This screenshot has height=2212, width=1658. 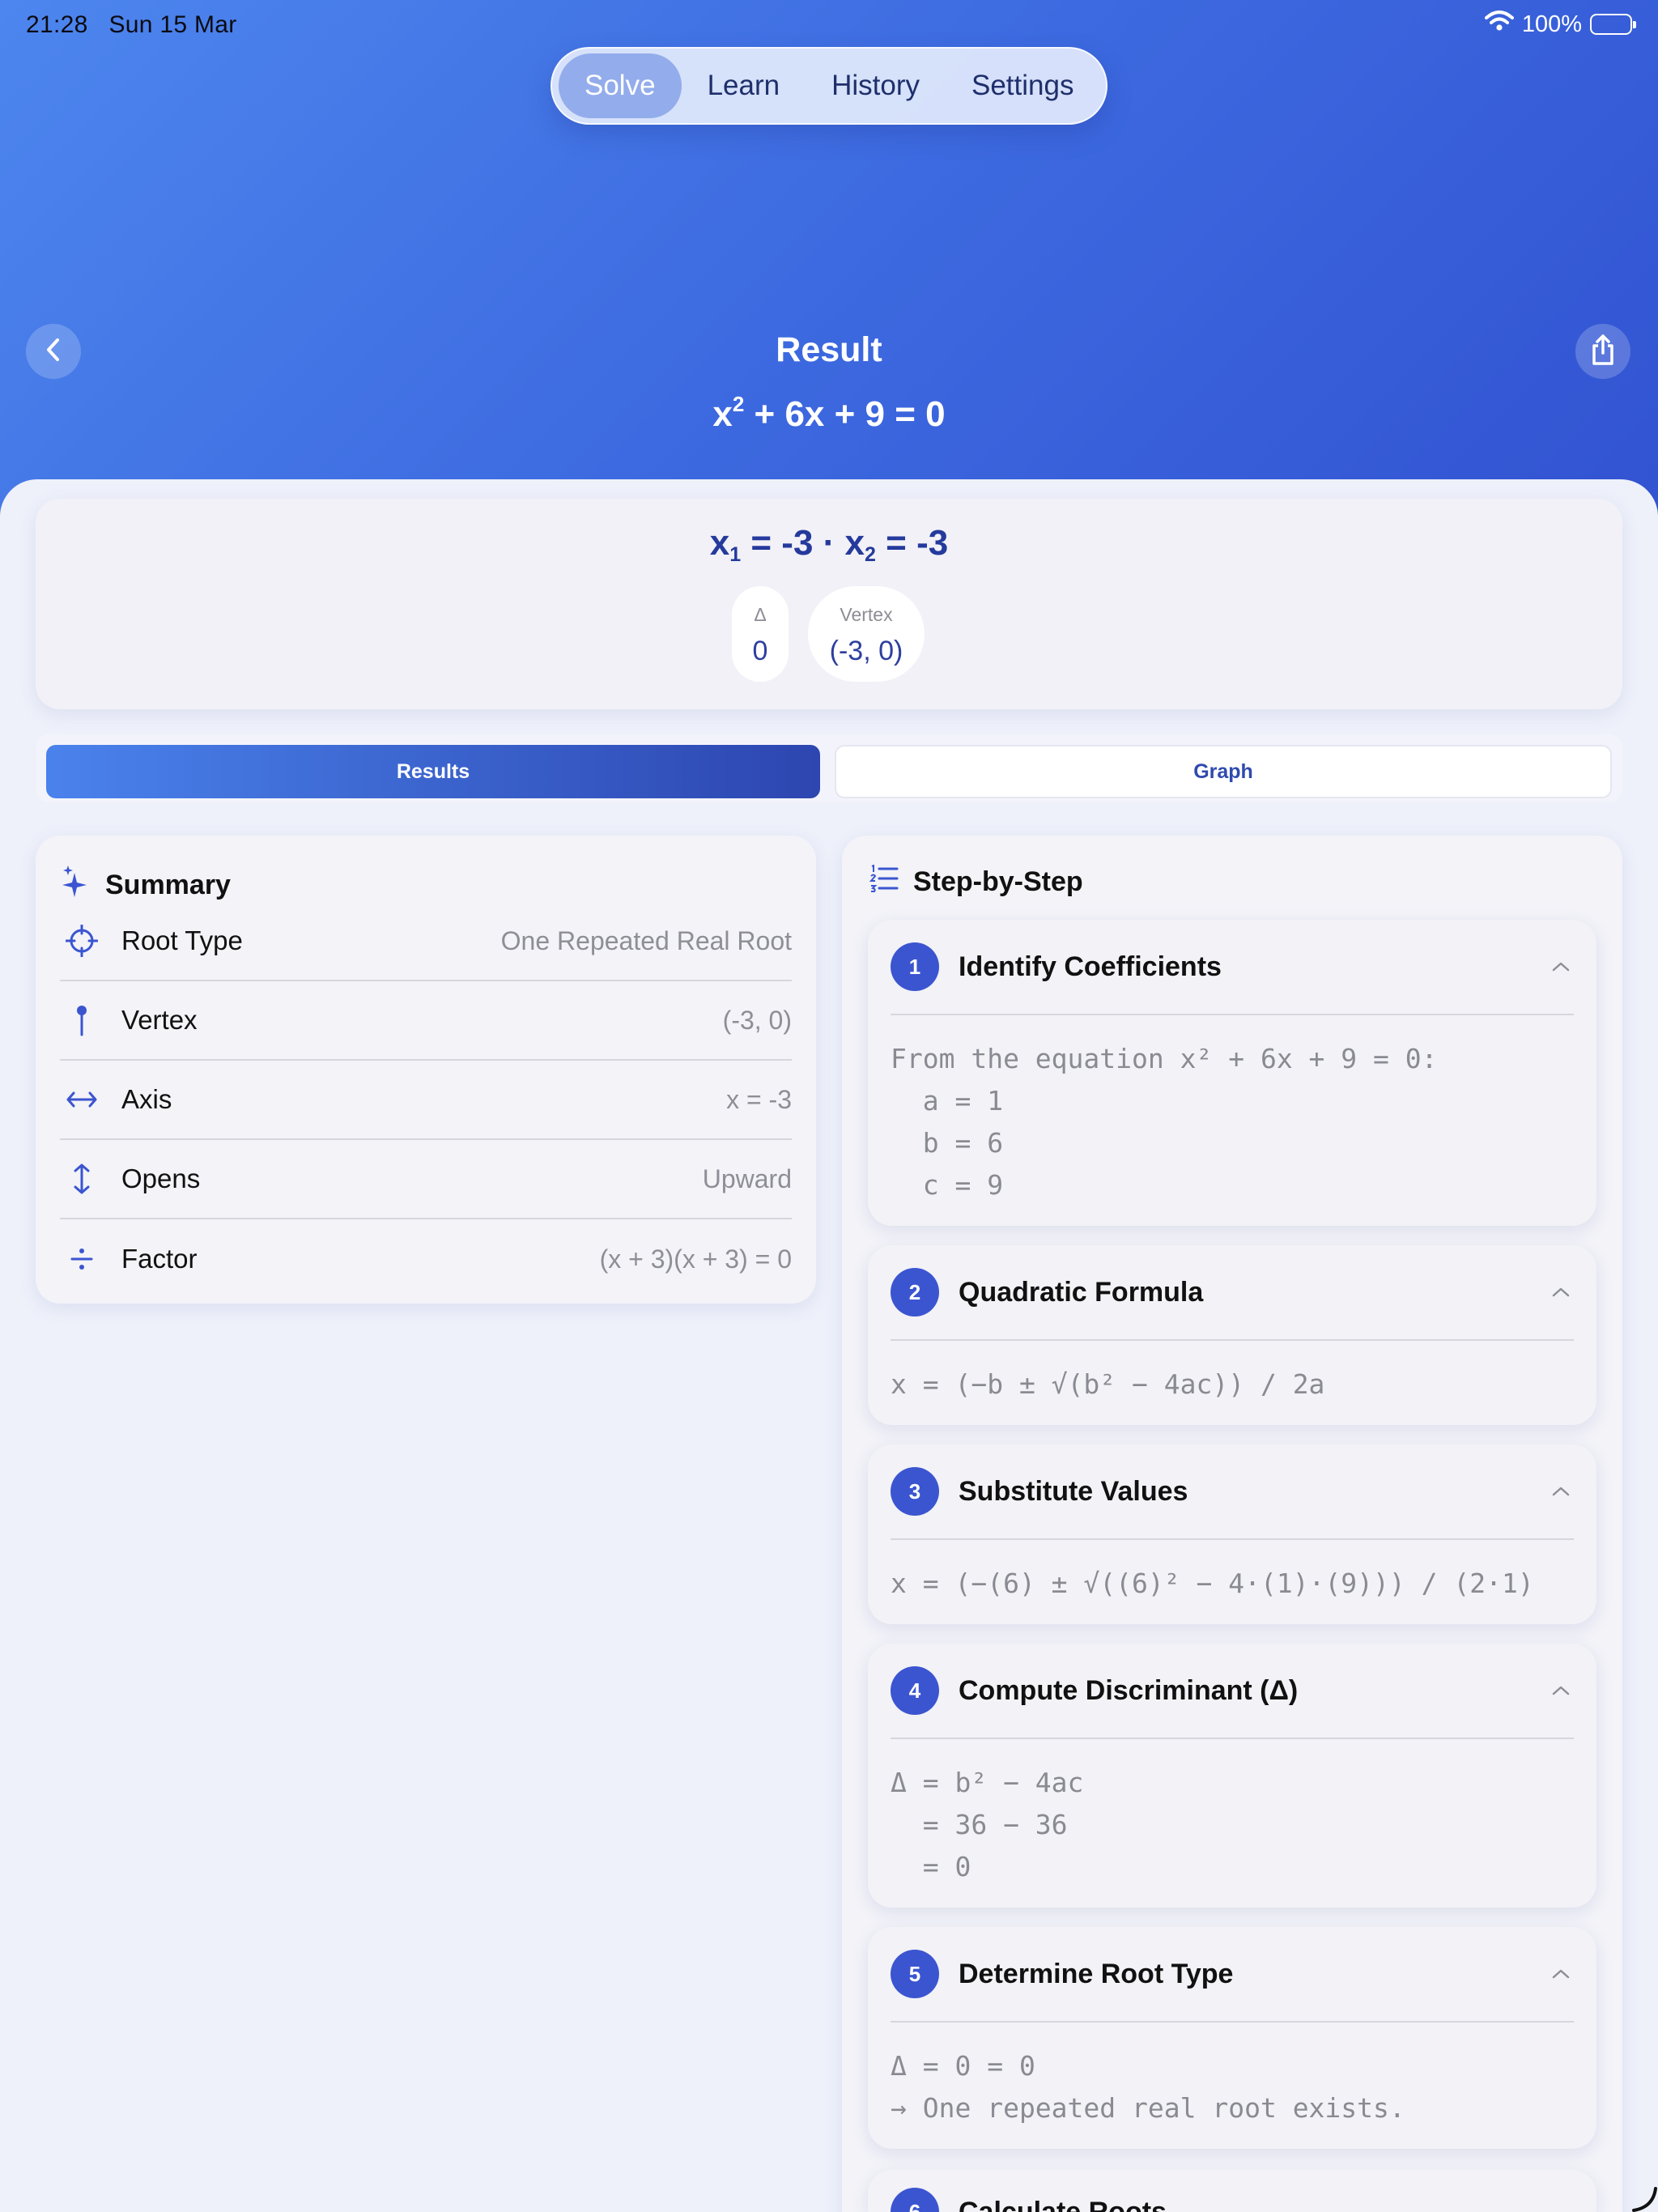 What do you see at coordinates (915, 967) in the screenshot?
I see `step-number: 1` at bounding box center [915, 967].